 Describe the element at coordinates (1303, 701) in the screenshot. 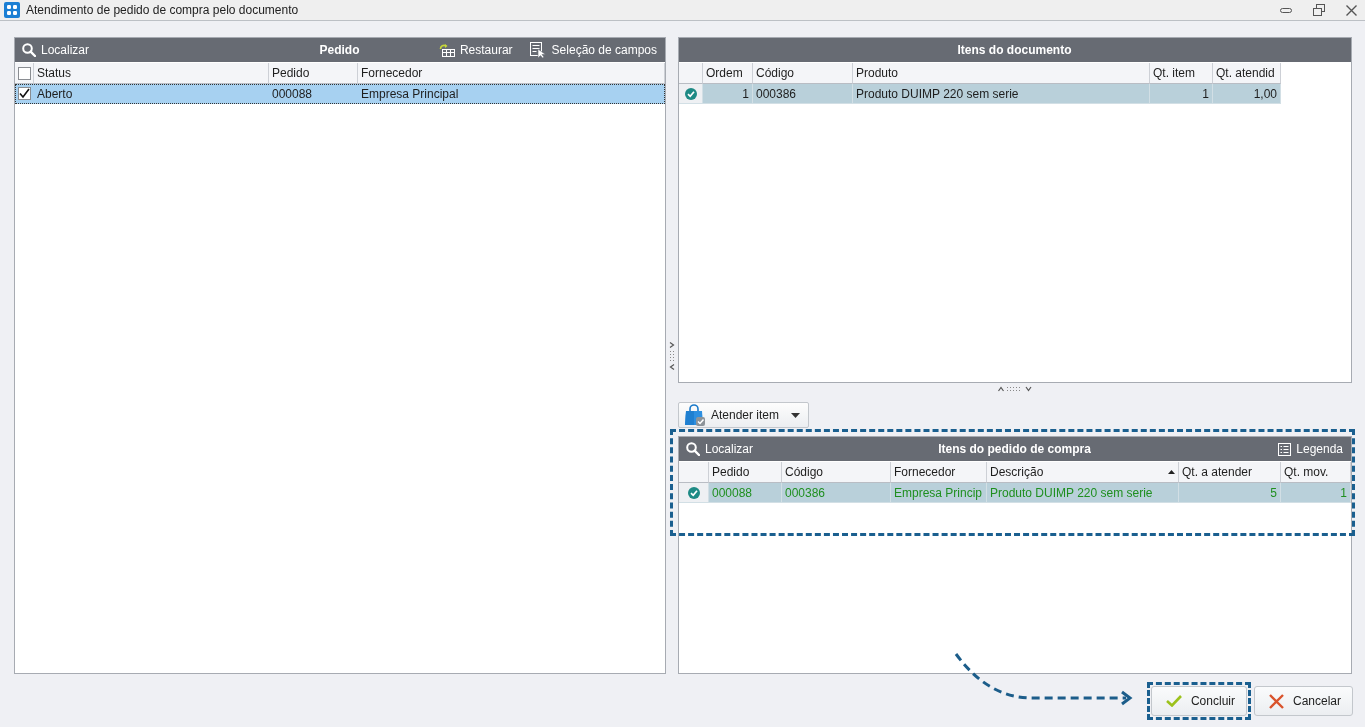

I see `cancel-button: Cancelar` at that location.